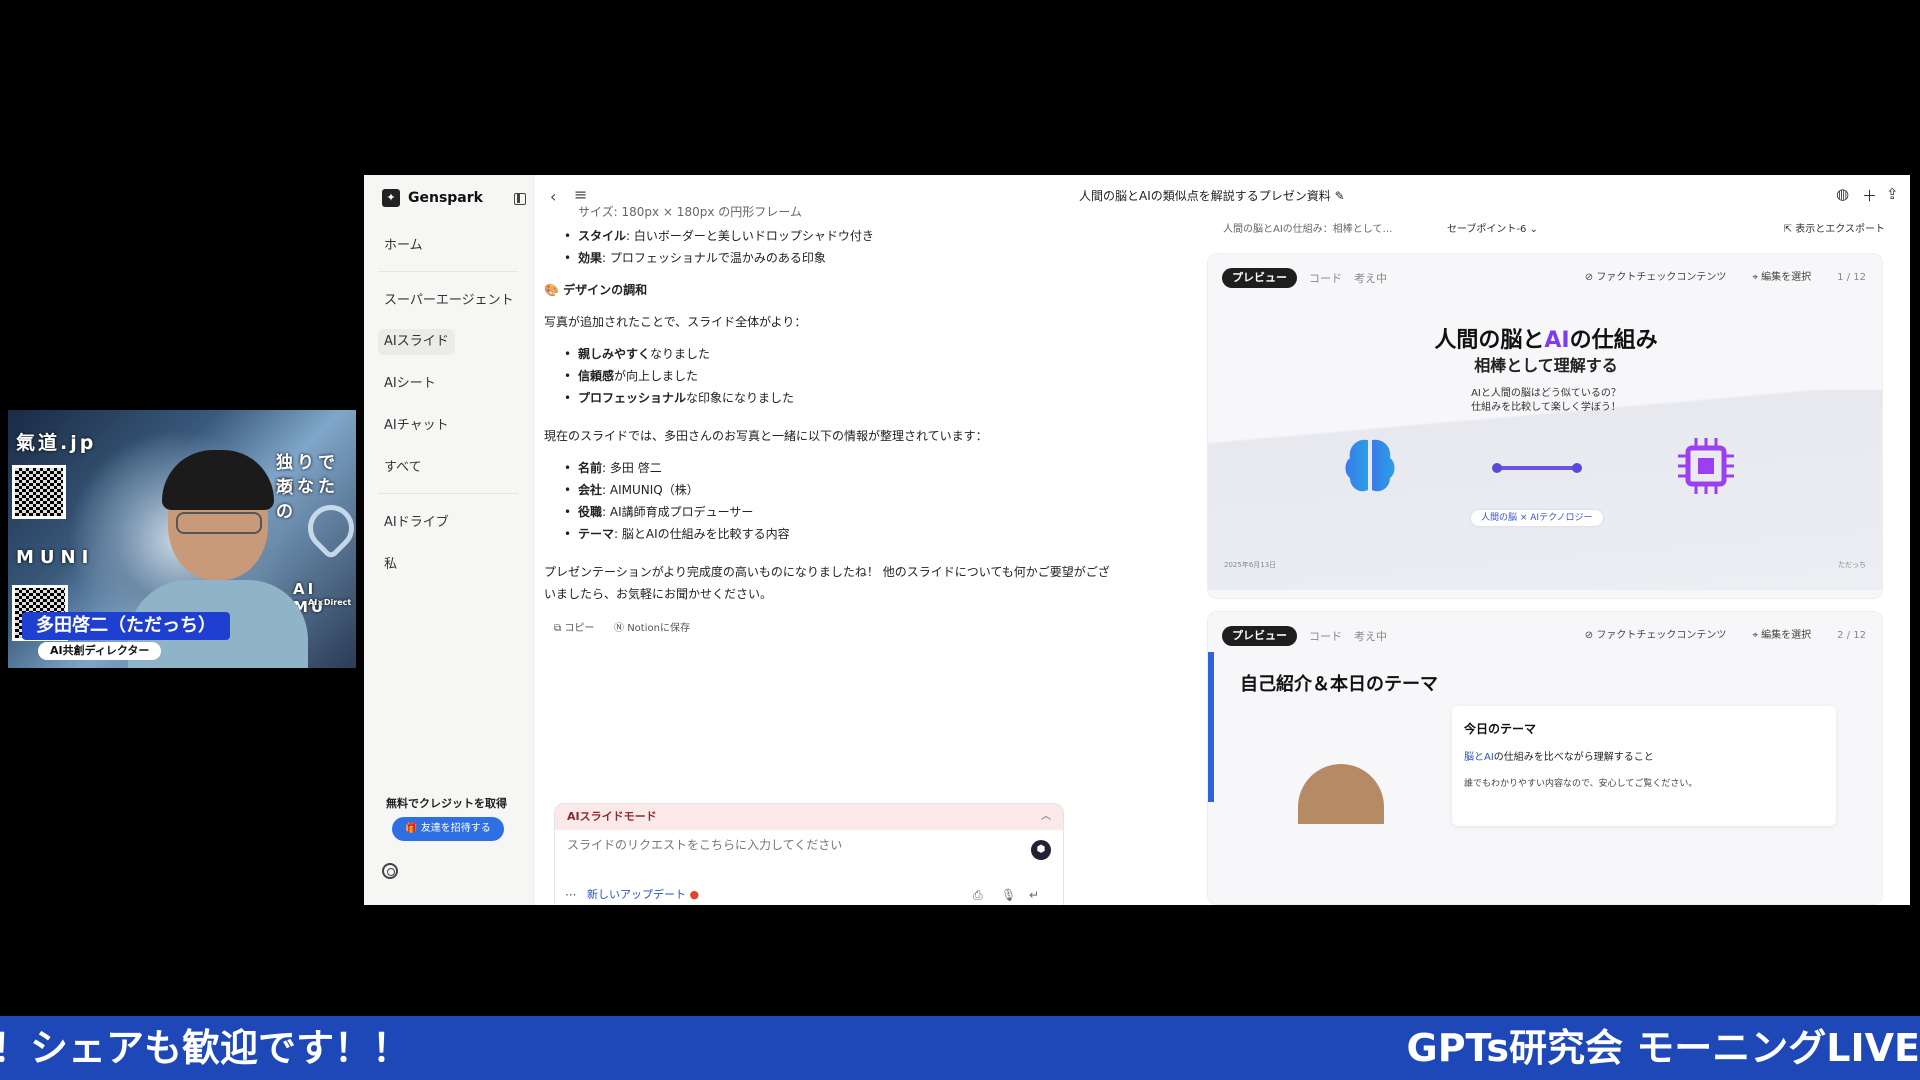  Describe the element at coordinates (1546, 365) in the screenshot. I see `slide1-subtitle: 相棒として理解する` at that location.